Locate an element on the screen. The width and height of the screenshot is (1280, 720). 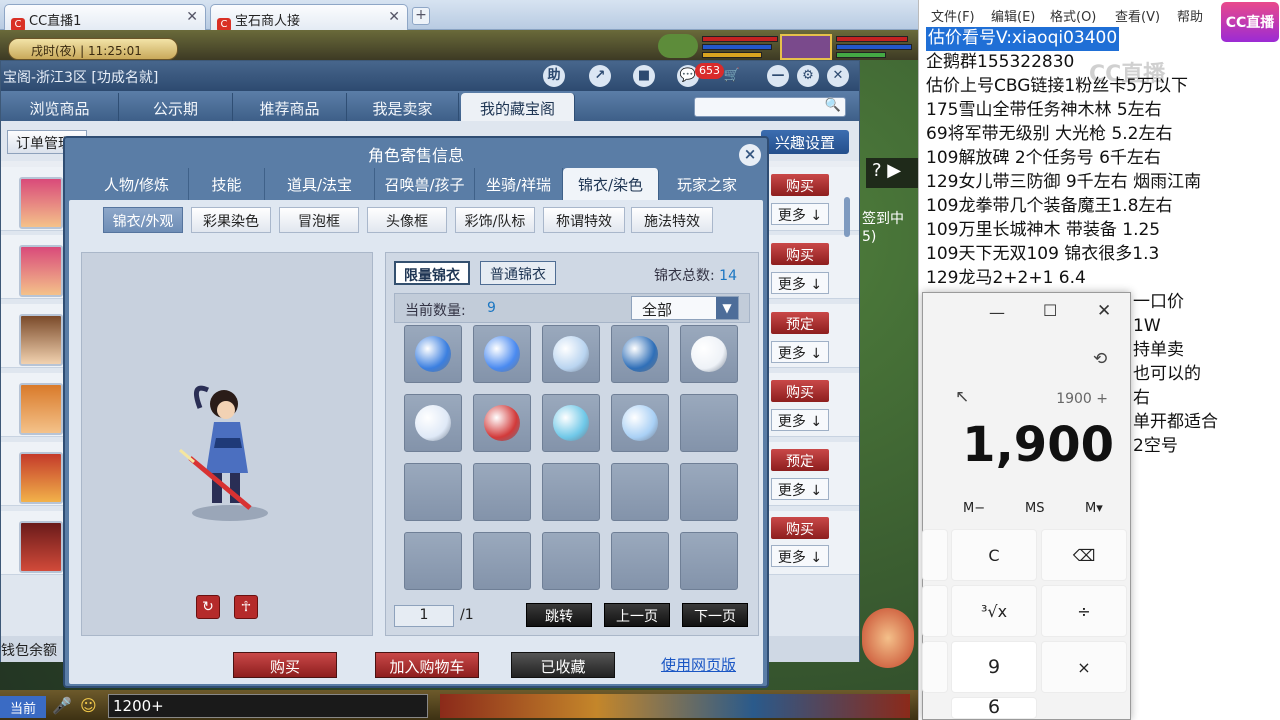
digit-6-button: 6 is located at coordinates (994, 708).